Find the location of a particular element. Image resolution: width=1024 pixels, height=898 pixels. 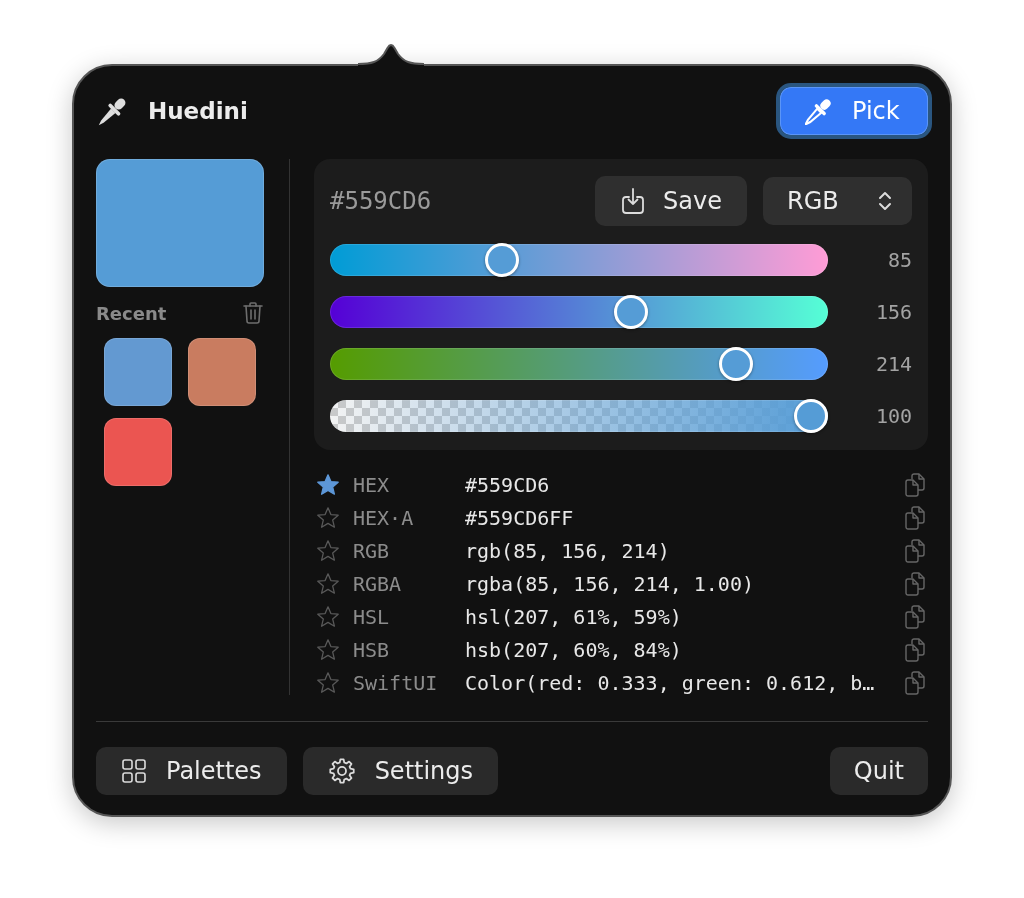

format-label: HEX is located at coordinates (372, 484).